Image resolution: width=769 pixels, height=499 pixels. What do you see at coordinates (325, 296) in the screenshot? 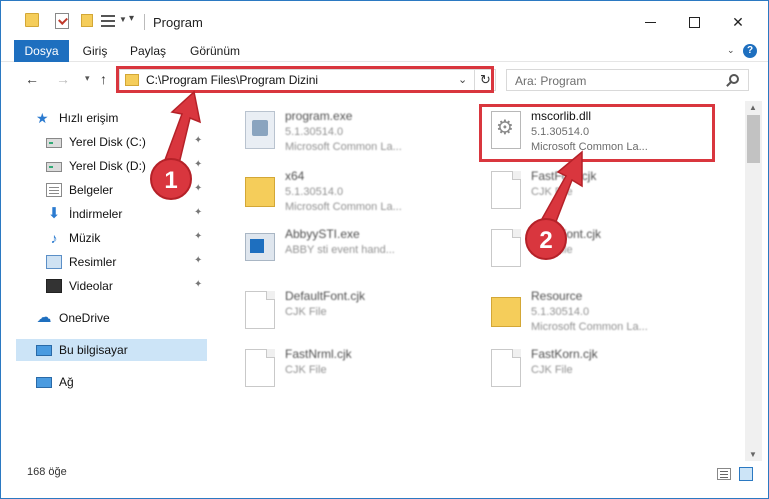
I see `file-name: DefaultFont.cjk` at bounding box center [325, 296].